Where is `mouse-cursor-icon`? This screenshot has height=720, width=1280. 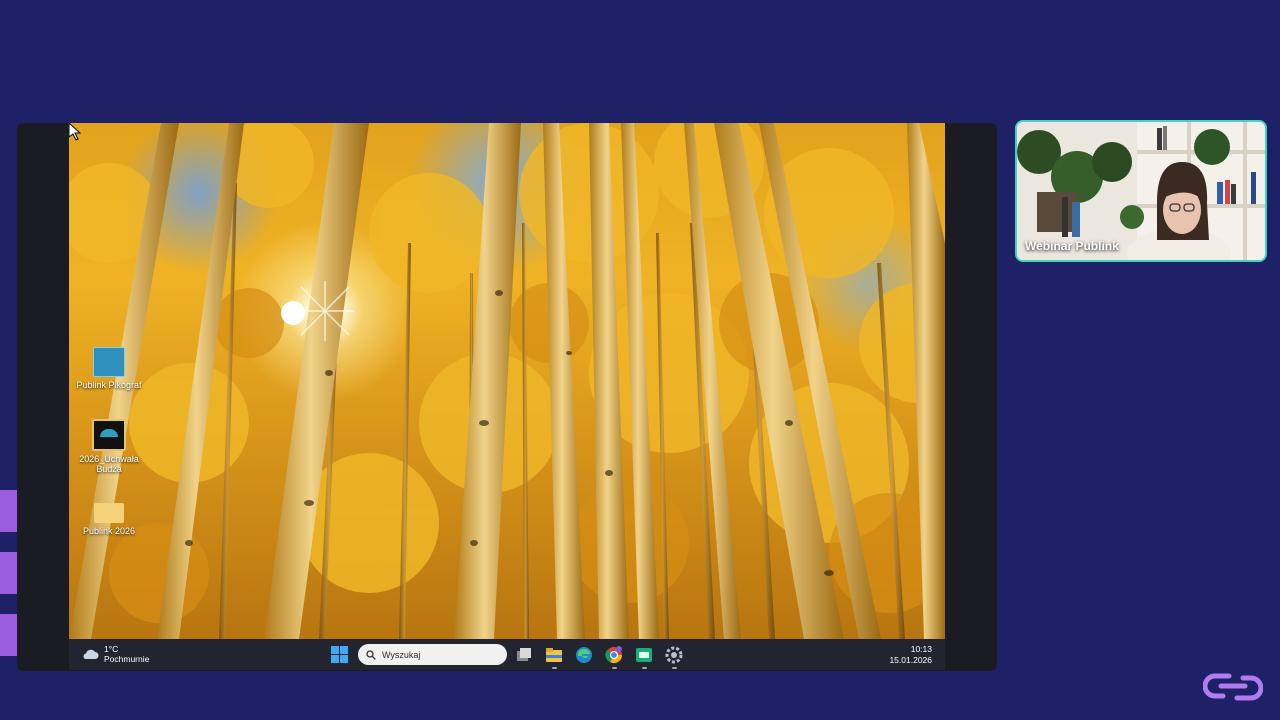
mouse-cursor-icon is located at coordinates (75, 132).